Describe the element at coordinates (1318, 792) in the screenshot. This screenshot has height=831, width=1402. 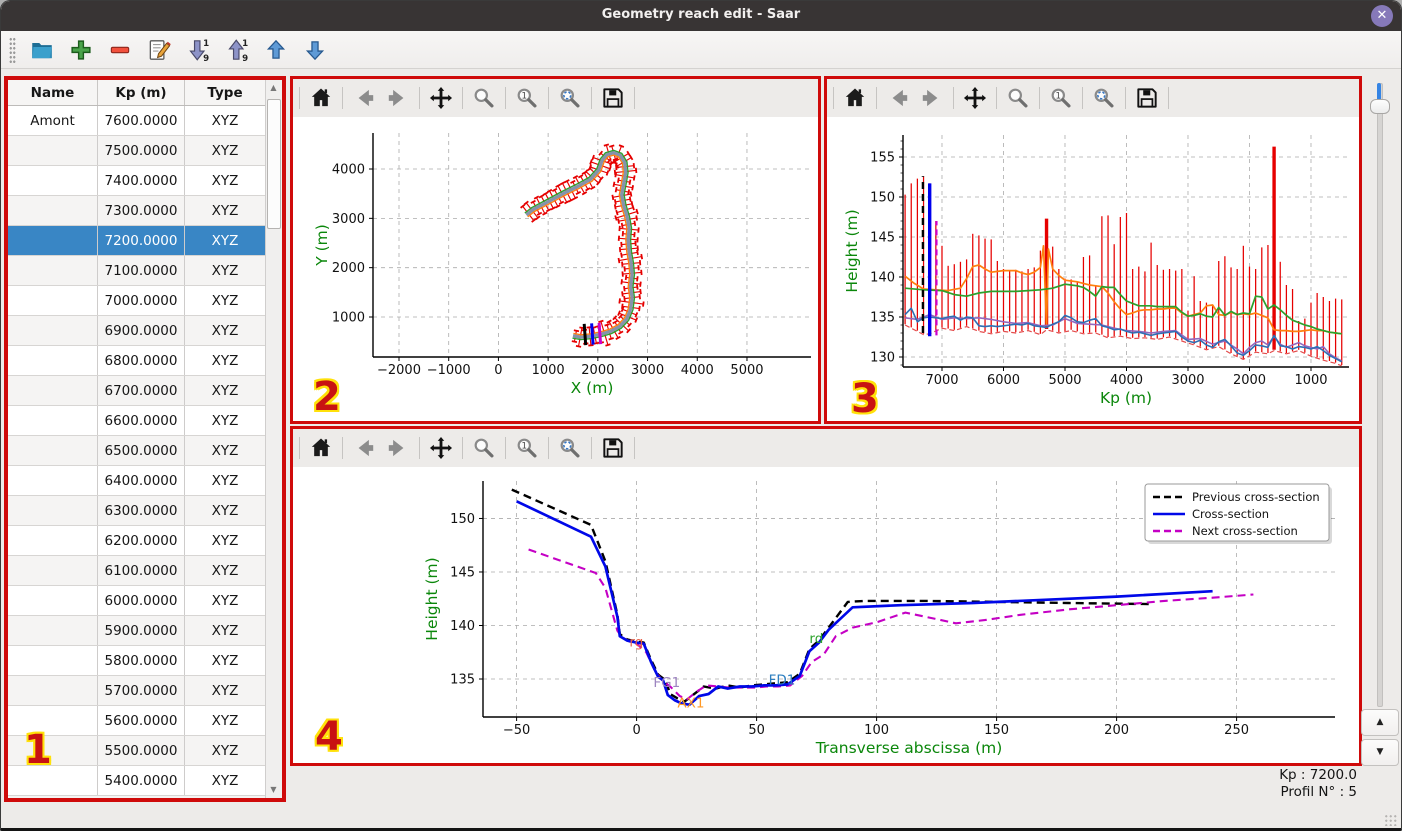
I see `status-profil: Profil N° : 5` at that location.